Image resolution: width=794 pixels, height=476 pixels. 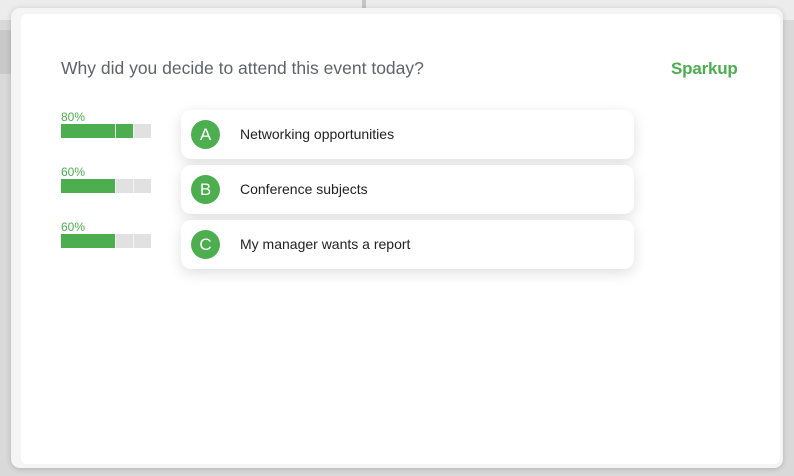 What do you see at coordinates (304, 189) in the screenshot?
I see `option-label-b: Conference subjects` at bounding box center [304, 189].